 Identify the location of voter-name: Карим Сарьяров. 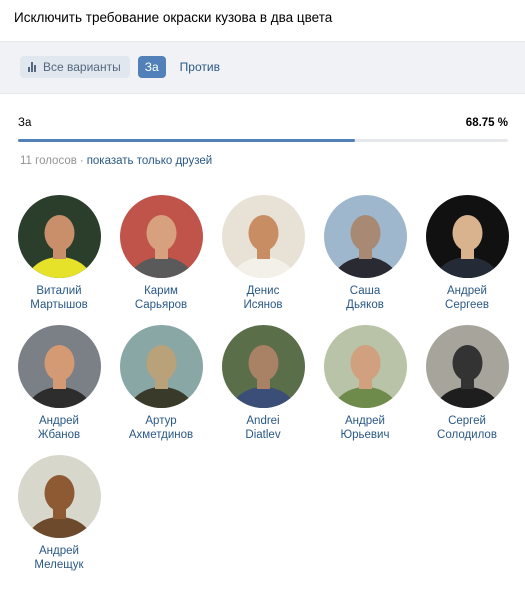
(161, 298).